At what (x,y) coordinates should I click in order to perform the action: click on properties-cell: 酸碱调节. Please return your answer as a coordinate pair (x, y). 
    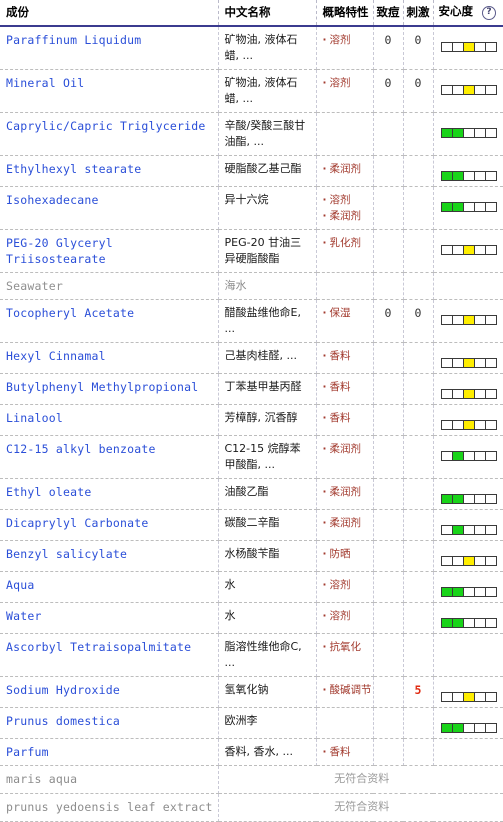
    Looking at the image, I should click on (345, 692).